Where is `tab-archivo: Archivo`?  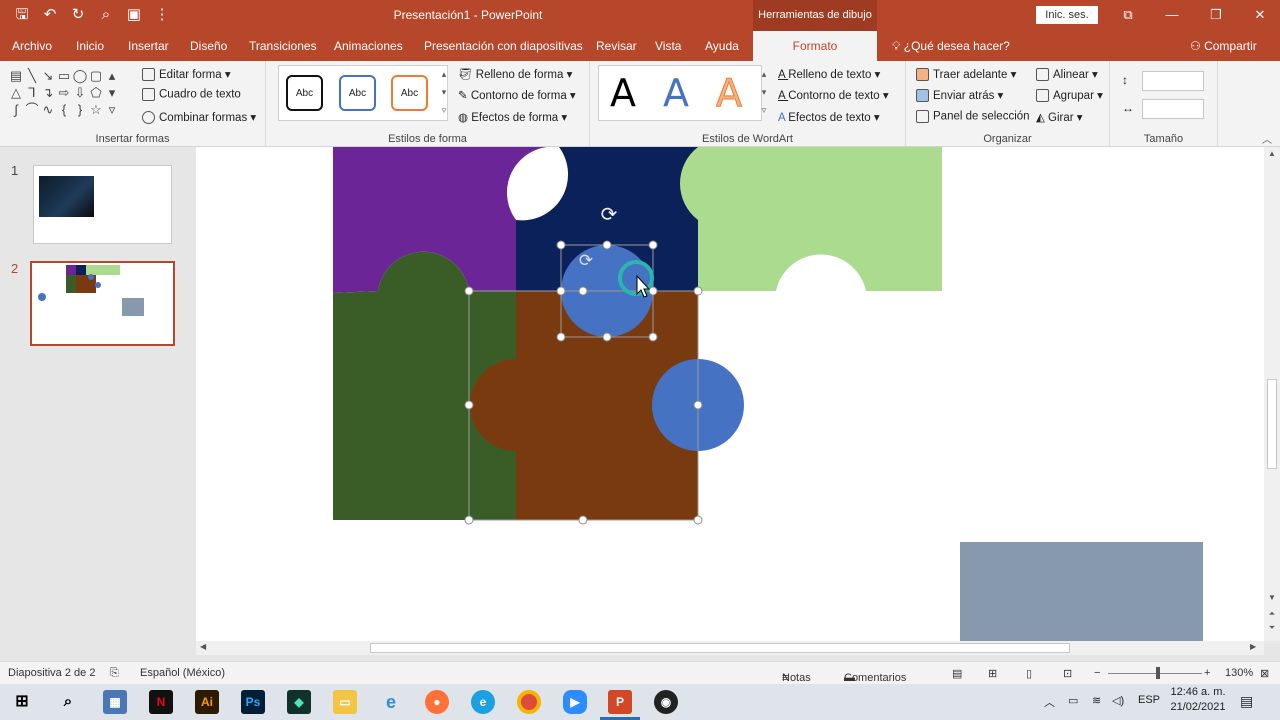 tab-archivo: Archivo is located at coordinates (32, 46).